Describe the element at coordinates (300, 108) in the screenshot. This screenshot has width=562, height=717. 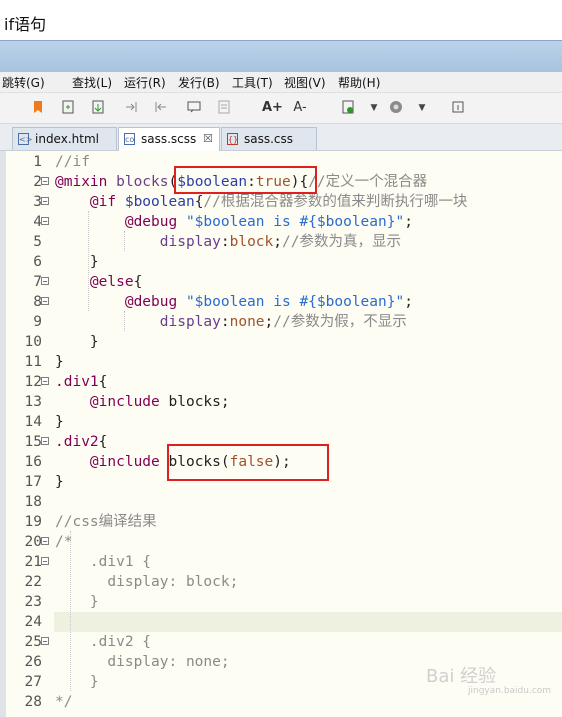
I see `font-decrease-icon: A-` at that location.